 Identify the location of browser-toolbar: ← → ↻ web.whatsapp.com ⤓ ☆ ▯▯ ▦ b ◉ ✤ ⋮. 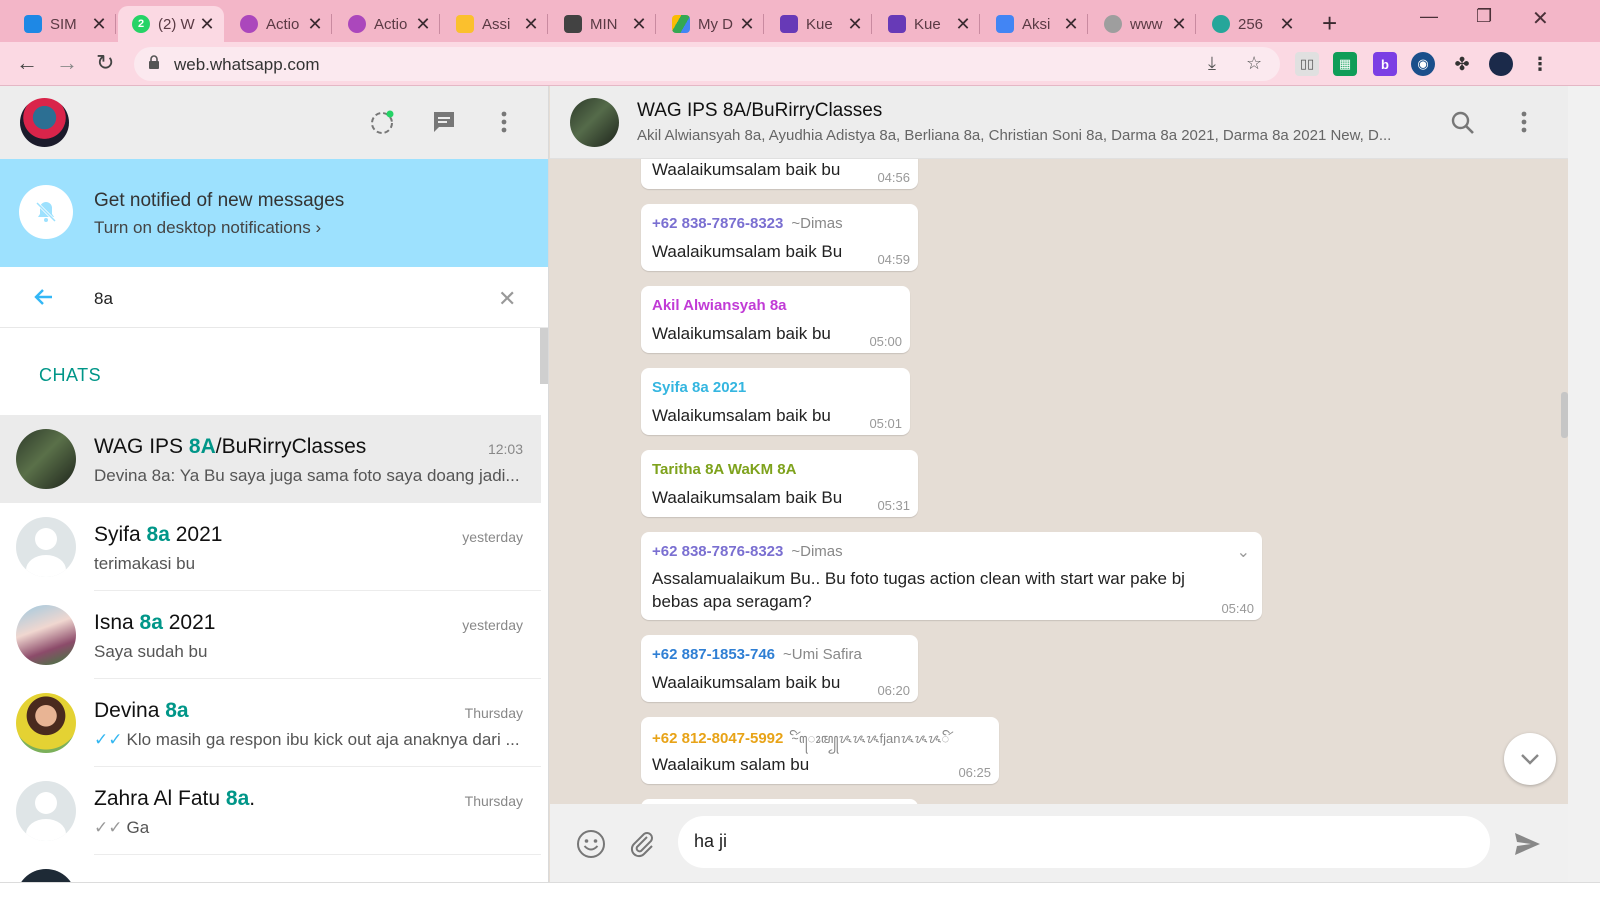
(800, 64).